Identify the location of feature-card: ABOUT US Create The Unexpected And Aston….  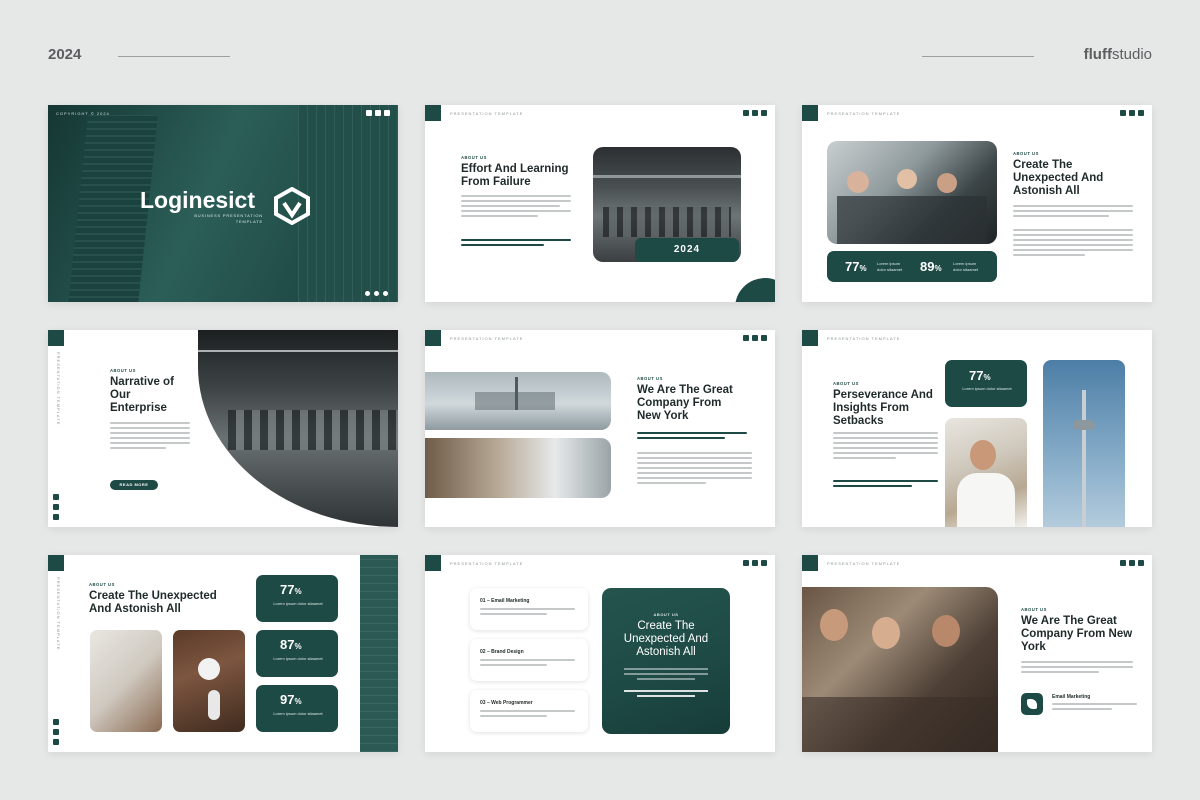
(666, 661).